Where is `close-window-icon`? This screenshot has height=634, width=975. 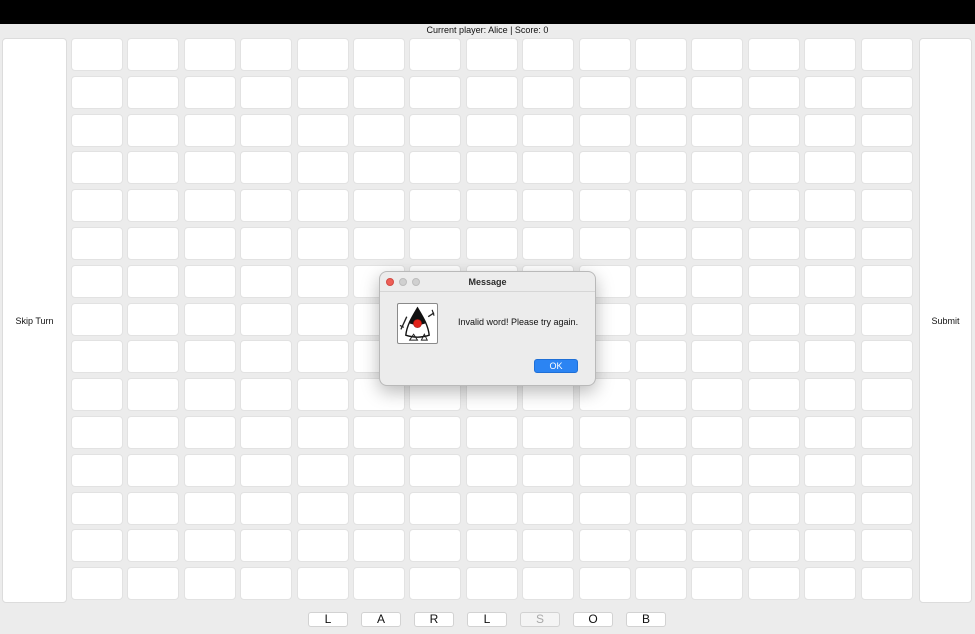 close-window-icon is located at coordinates (390, 282).